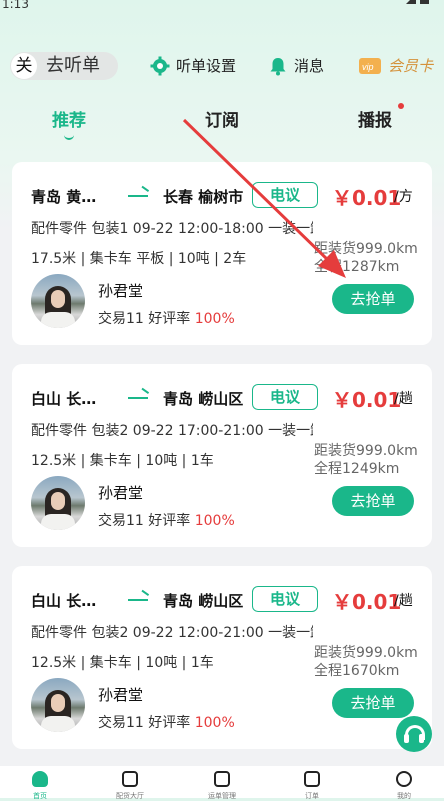 The height and width of the screenshot is (801, 444). I want to click on cargo-details: 配件零件 包装2 09-22 17:00-21:00 一装一卸, so click(172, 431).